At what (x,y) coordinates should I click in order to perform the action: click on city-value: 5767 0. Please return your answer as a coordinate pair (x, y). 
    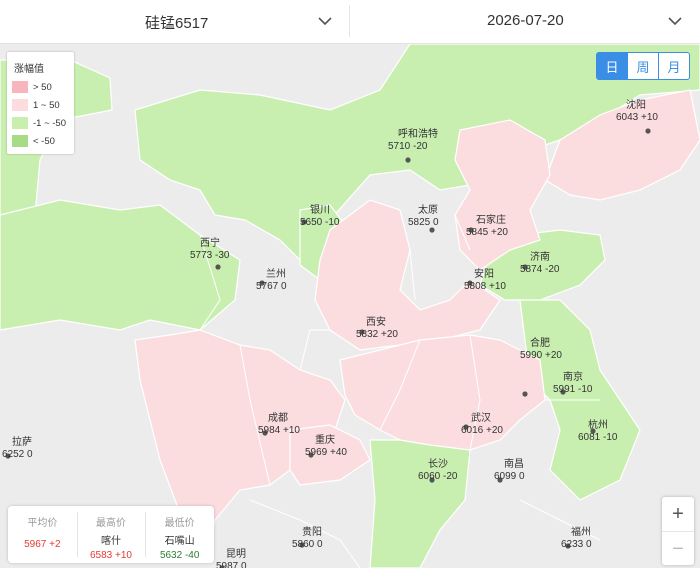
    Looking at the image, I should click on (271, 286).